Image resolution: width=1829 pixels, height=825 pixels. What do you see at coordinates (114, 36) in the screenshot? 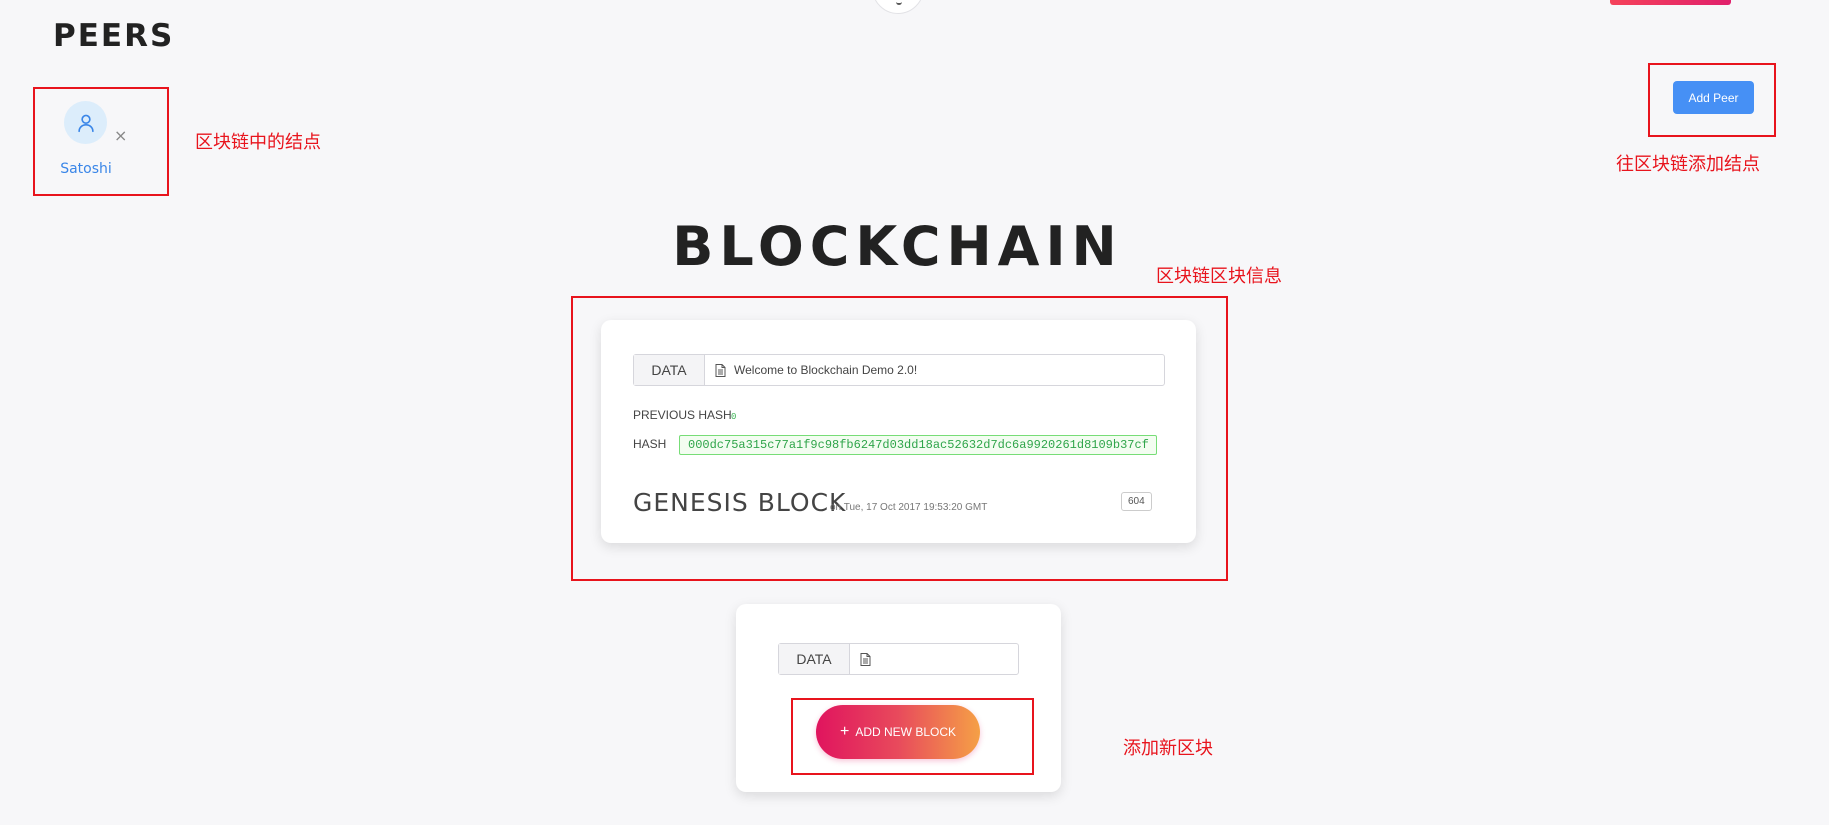
I see `peers-title: PEERS` at bounding box center [114, 36].